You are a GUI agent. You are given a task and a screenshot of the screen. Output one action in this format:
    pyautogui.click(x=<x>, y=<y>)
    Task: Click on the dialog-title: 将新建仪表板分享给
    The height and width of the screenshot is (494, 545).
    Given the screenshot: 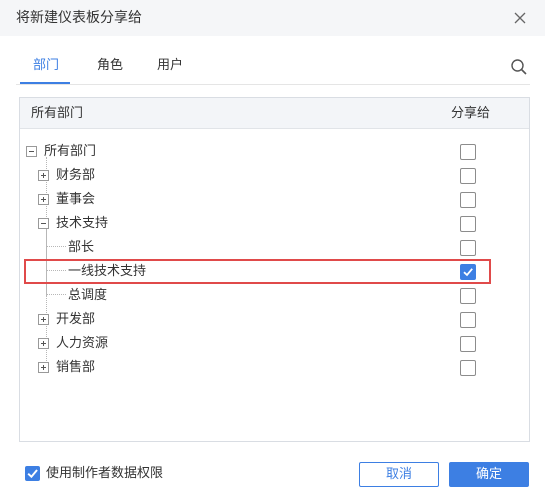 What is the action you would take?
    pyautogui.click(x=79, y=18)
    